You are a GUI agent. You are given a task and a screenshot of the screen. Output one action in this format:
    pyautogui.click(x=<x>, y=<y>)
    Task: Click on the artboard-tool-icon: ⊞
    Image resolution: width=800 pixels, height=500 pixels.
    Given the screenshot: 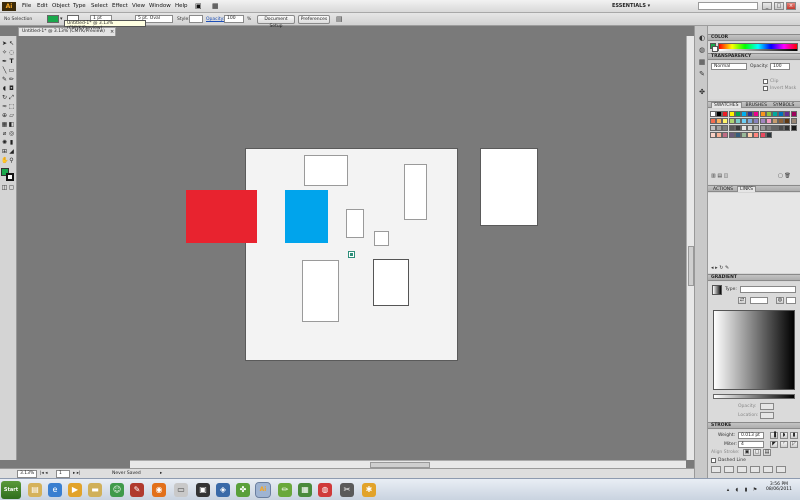 What is the action you would take?
    pyautogui.click(x=4, y=151)
    